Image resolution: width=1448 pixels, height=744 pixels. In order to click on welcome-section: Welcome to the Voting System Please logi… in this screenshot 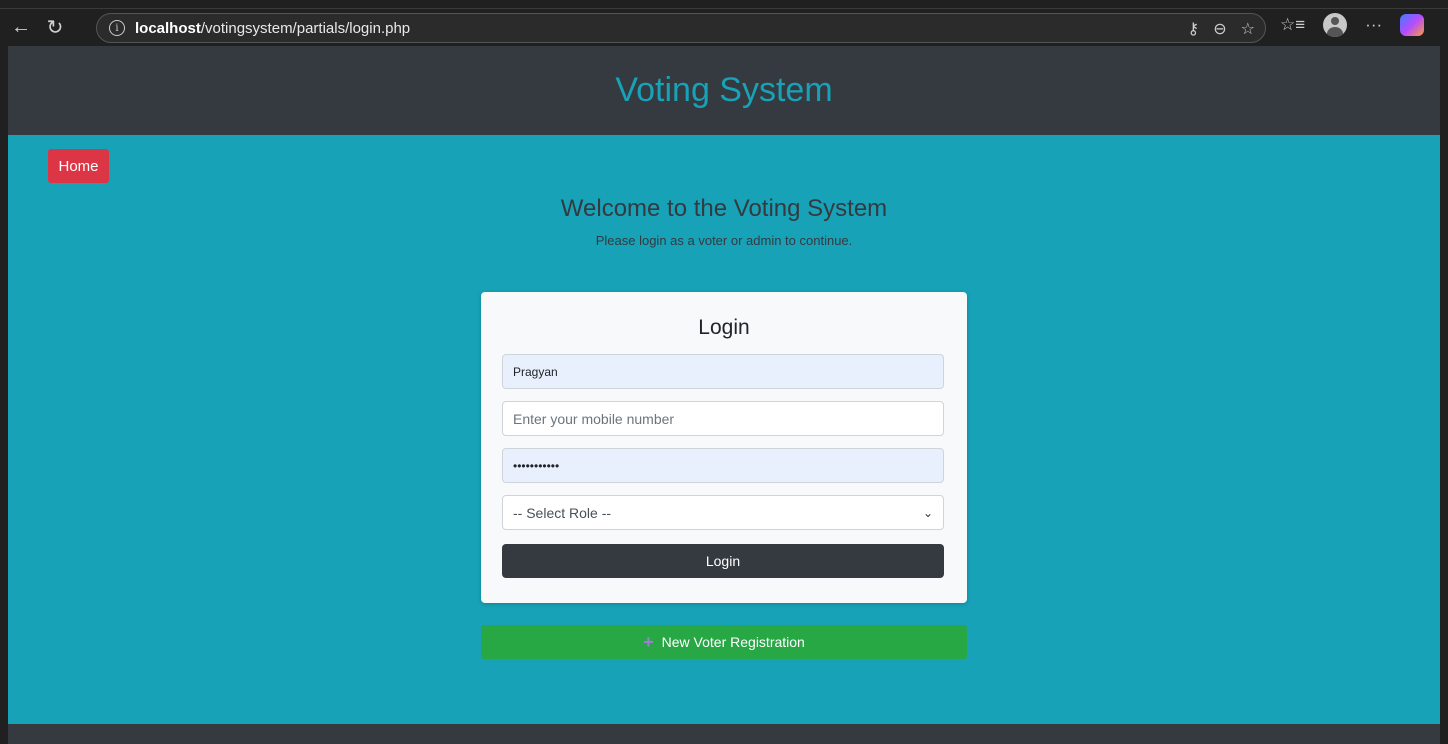, I will do `click(724, 221)`.